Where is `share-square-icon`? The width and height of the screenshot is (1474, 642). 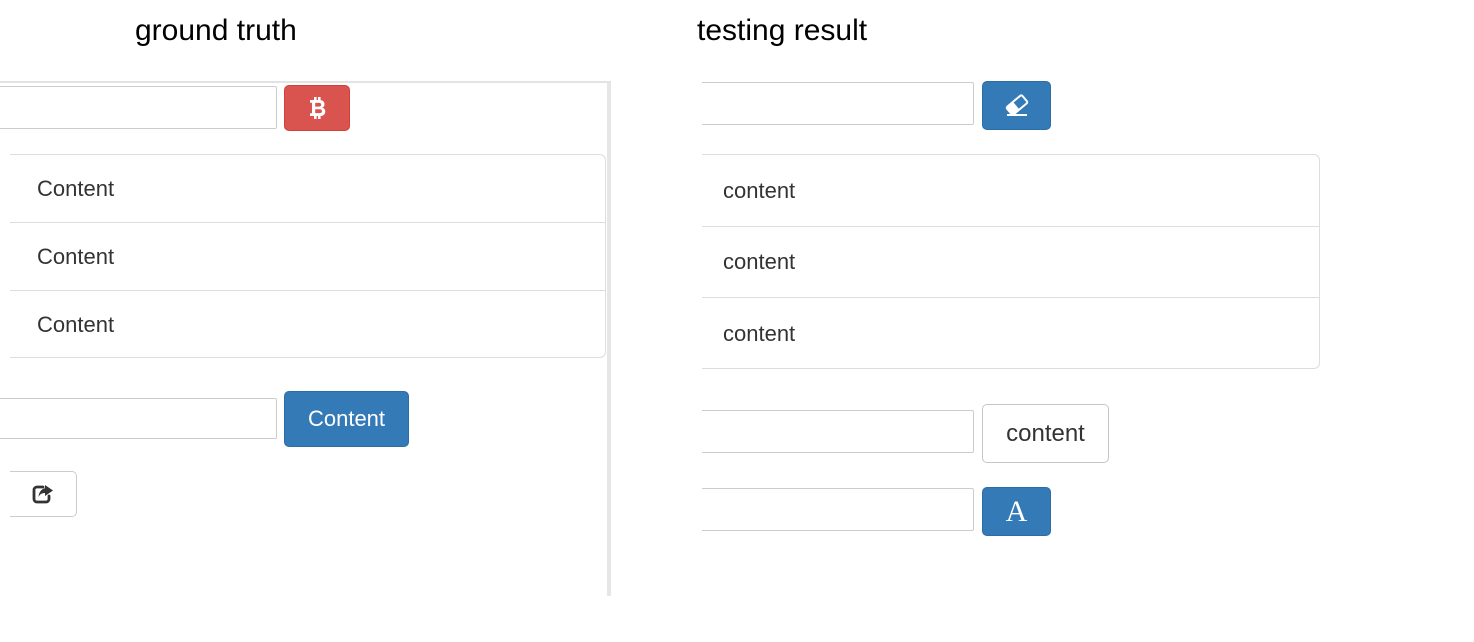
share-square-icon is located at coordinates (43, 494).